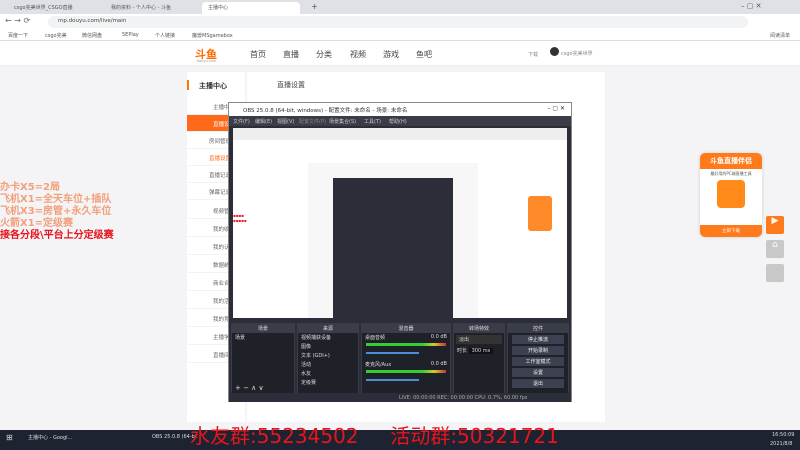 The width and height of the screenshot is (800, 450). Describe the element at coordinates (781, 444) in the screenshot. I see `clock-date: 2021/8/8` at that location.